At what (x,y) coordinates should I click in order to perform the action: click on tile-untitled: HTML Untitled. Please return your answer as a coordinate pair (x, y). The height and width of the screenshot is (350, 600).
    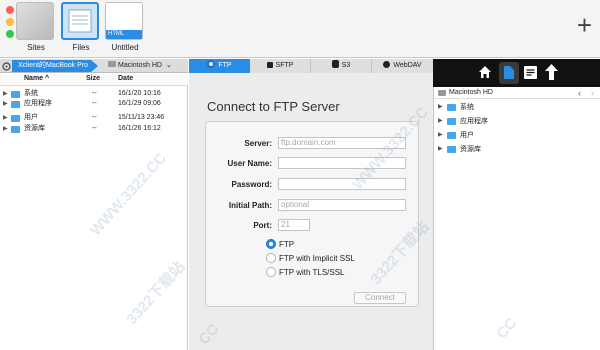
    Looking at the image, I should click on (125, 30).